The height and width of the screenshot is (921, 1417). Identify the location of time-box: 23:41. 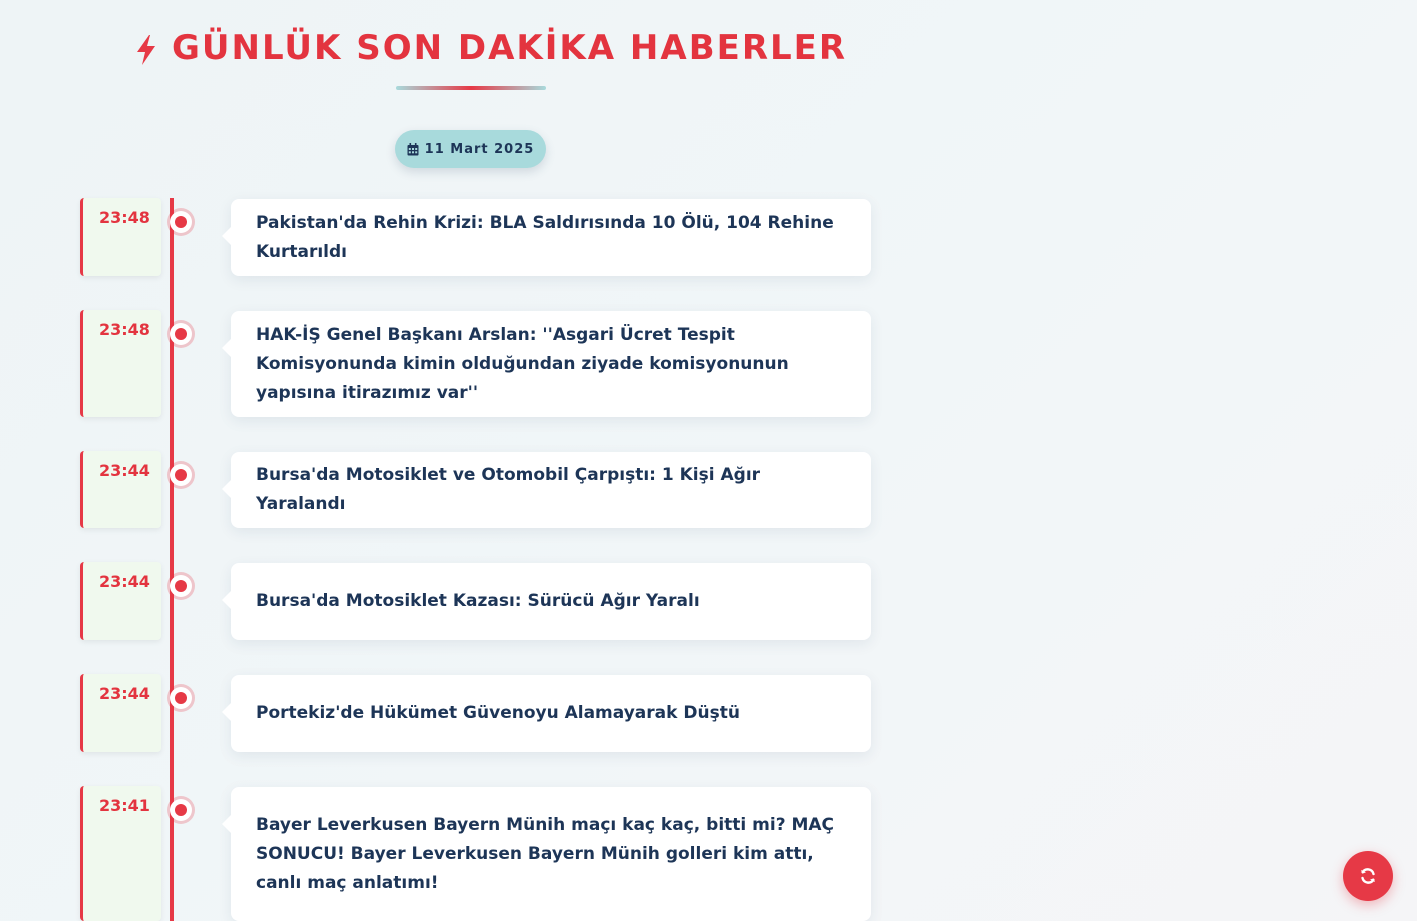
(120, 853).